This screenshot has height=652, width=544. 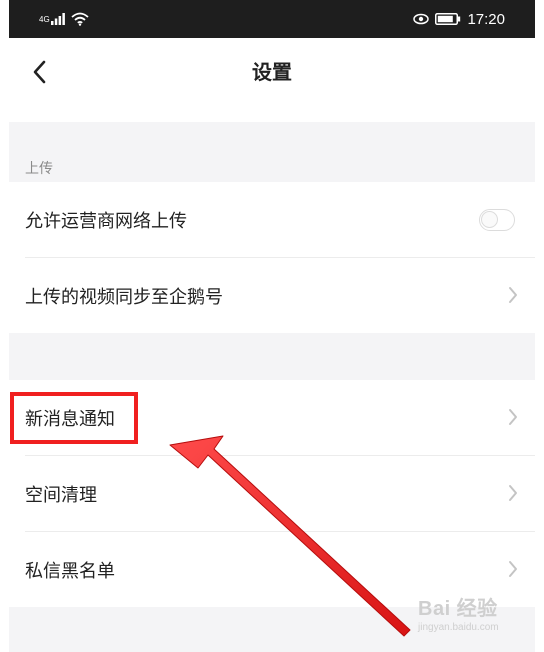 What do you see at coordinates (61, 495) in the screenshot?
I see `row-label: 空间清理` at bounding box center [61, 495].